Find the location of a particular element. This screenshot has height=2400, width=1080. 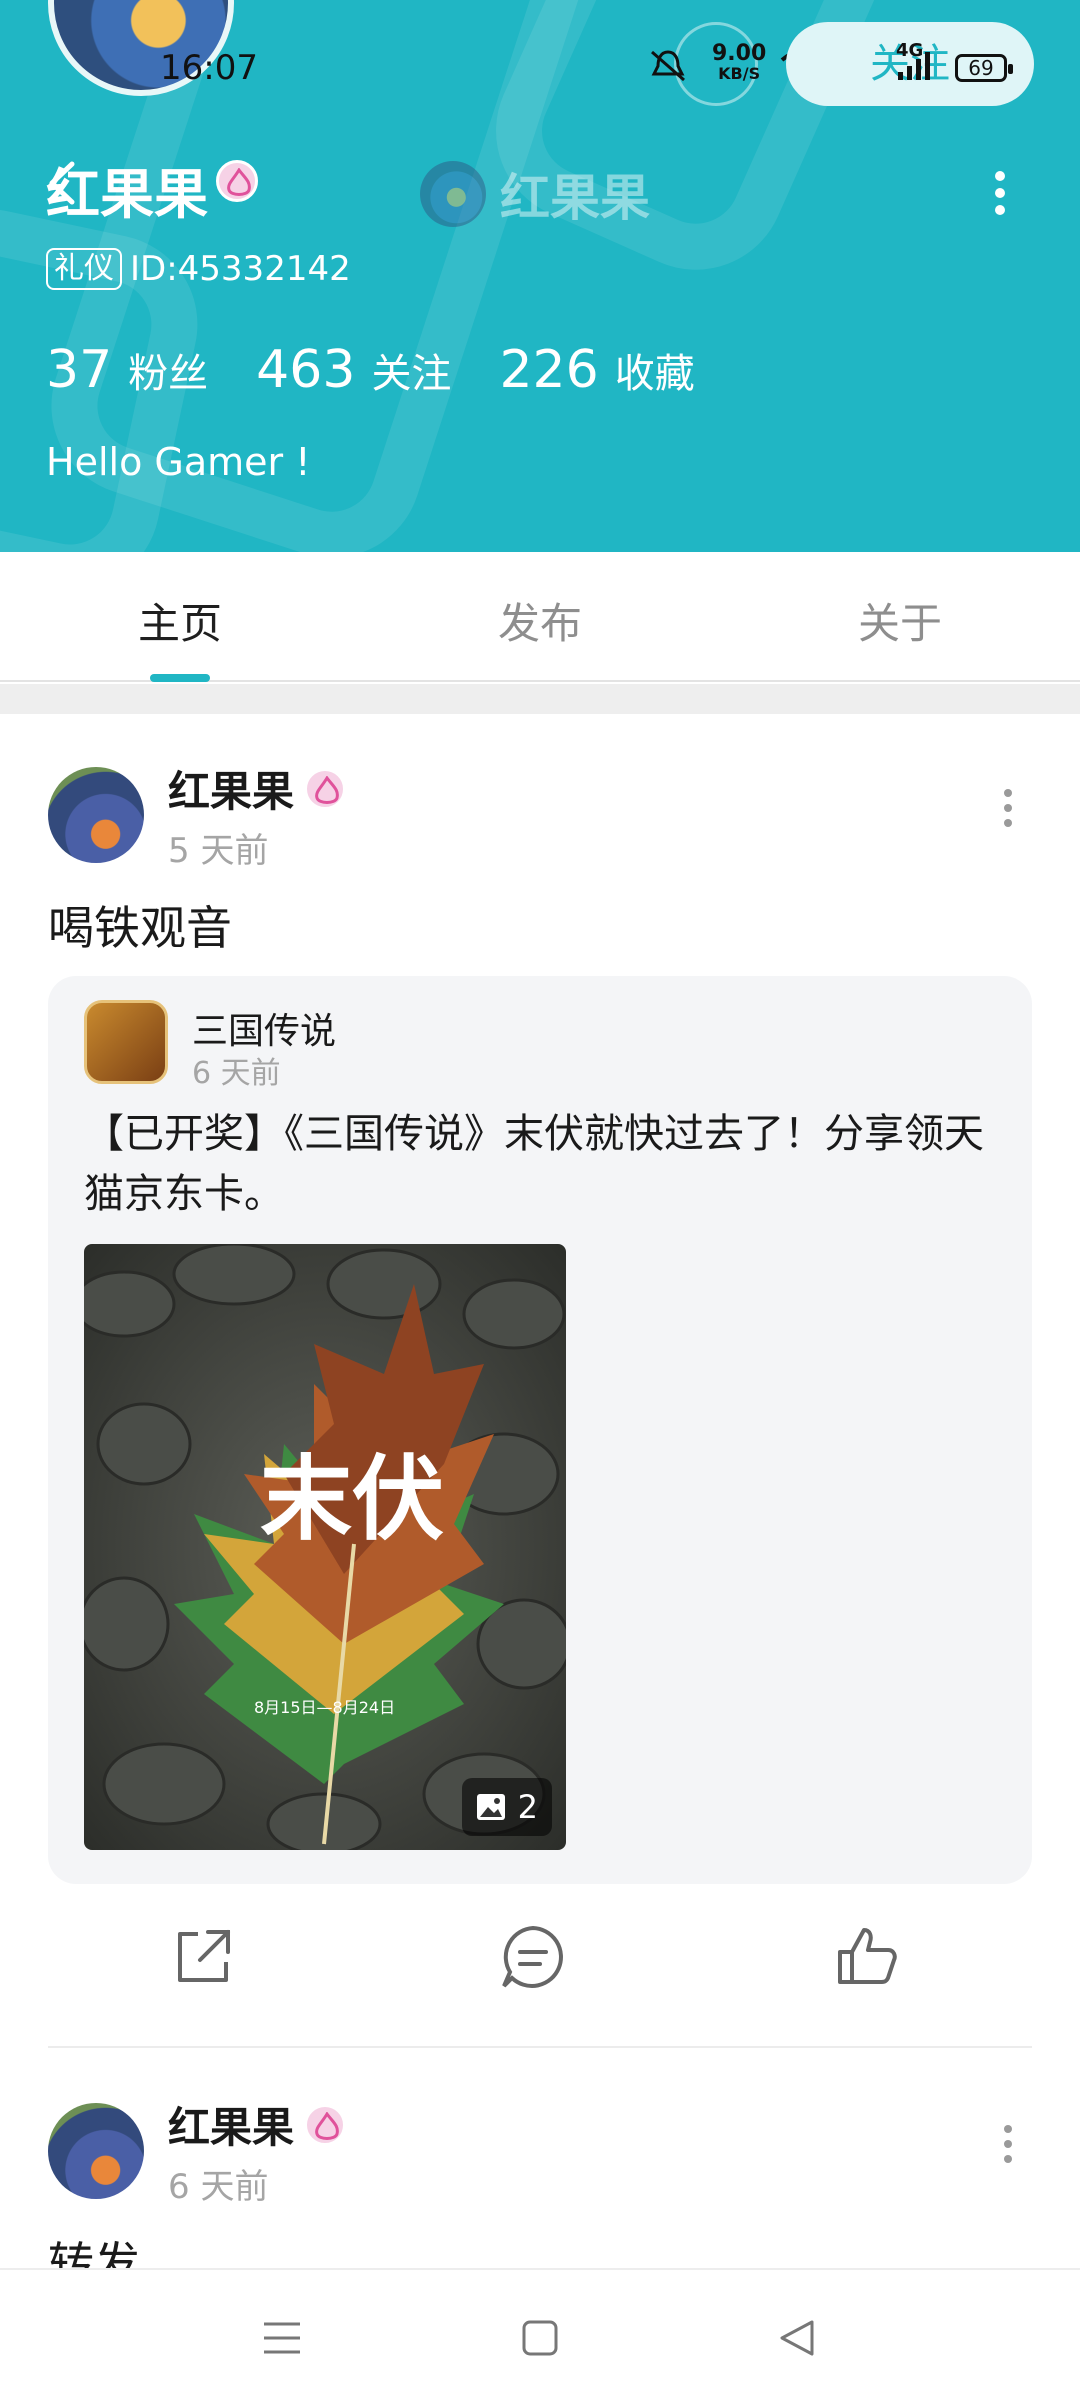

profile-name: 红果果 is located at coordinates (127, 194).